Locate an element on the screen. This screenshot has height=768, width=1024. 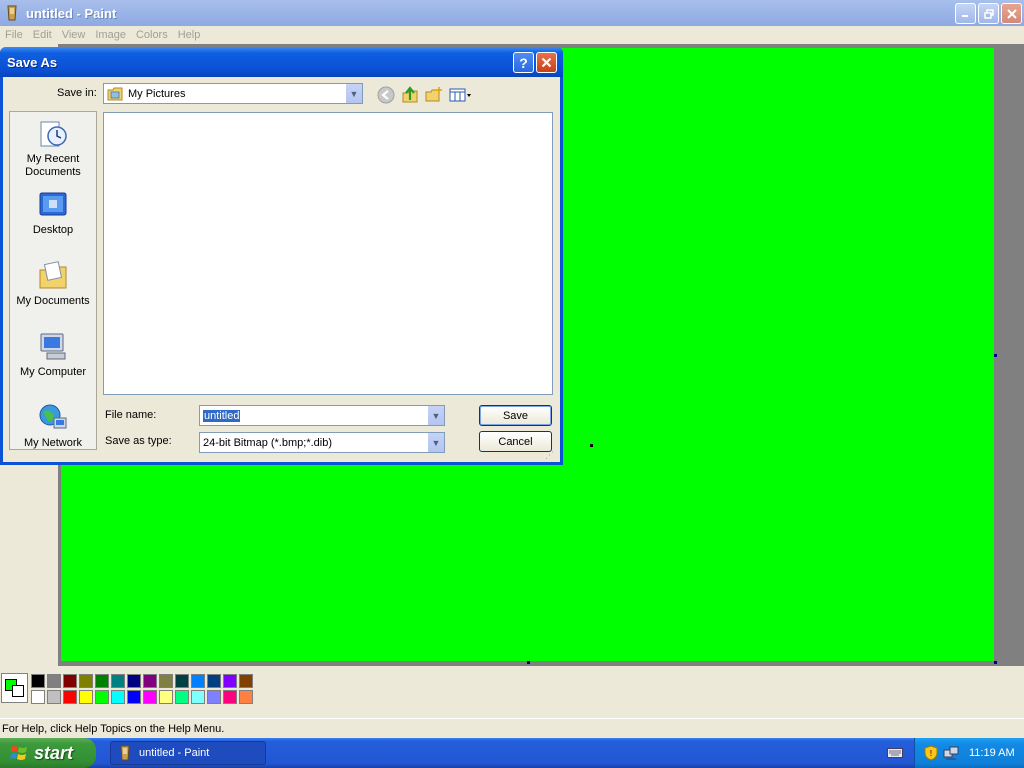
file-name-label: File name: is located at coordinates (131, 415).